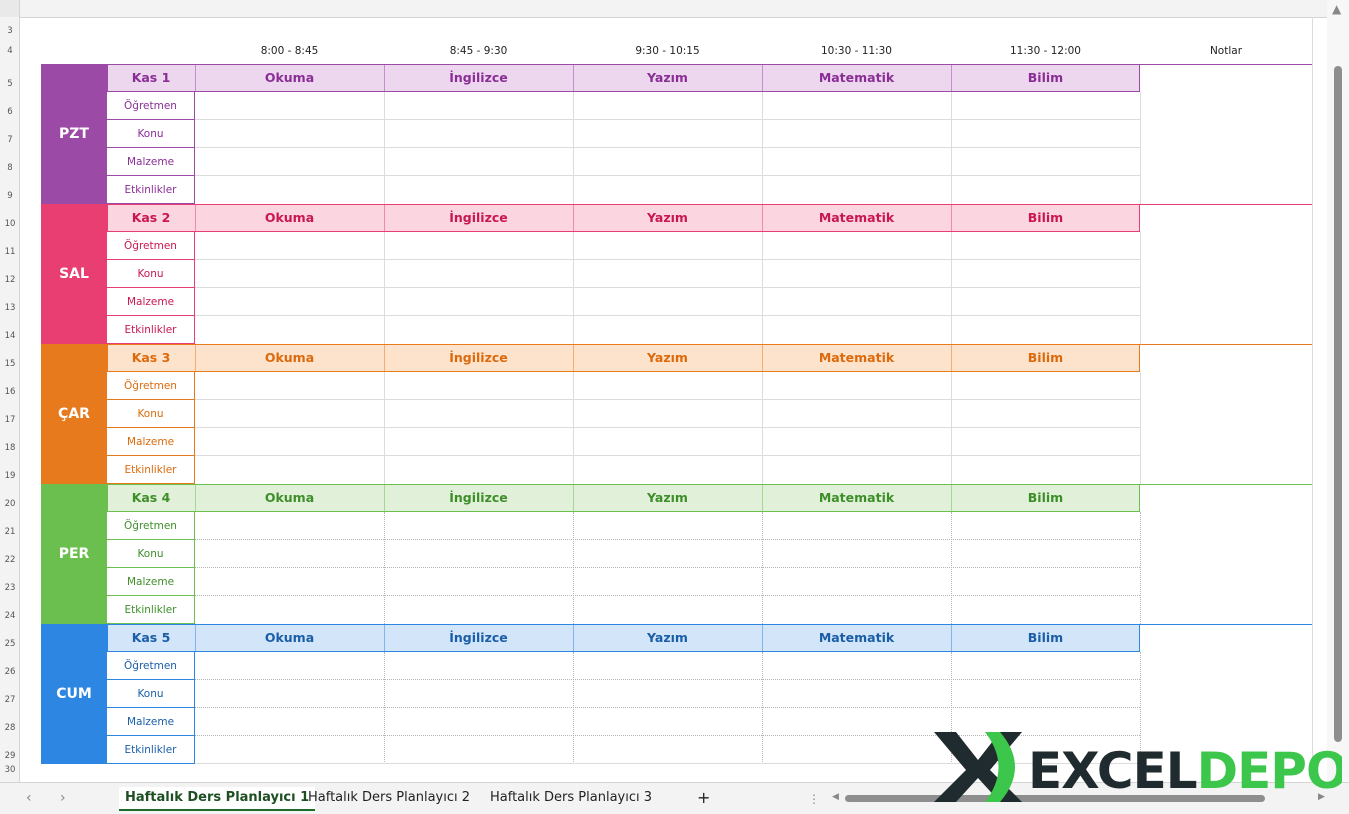  I want to click on row-number-3: 3, so click(10, 31).